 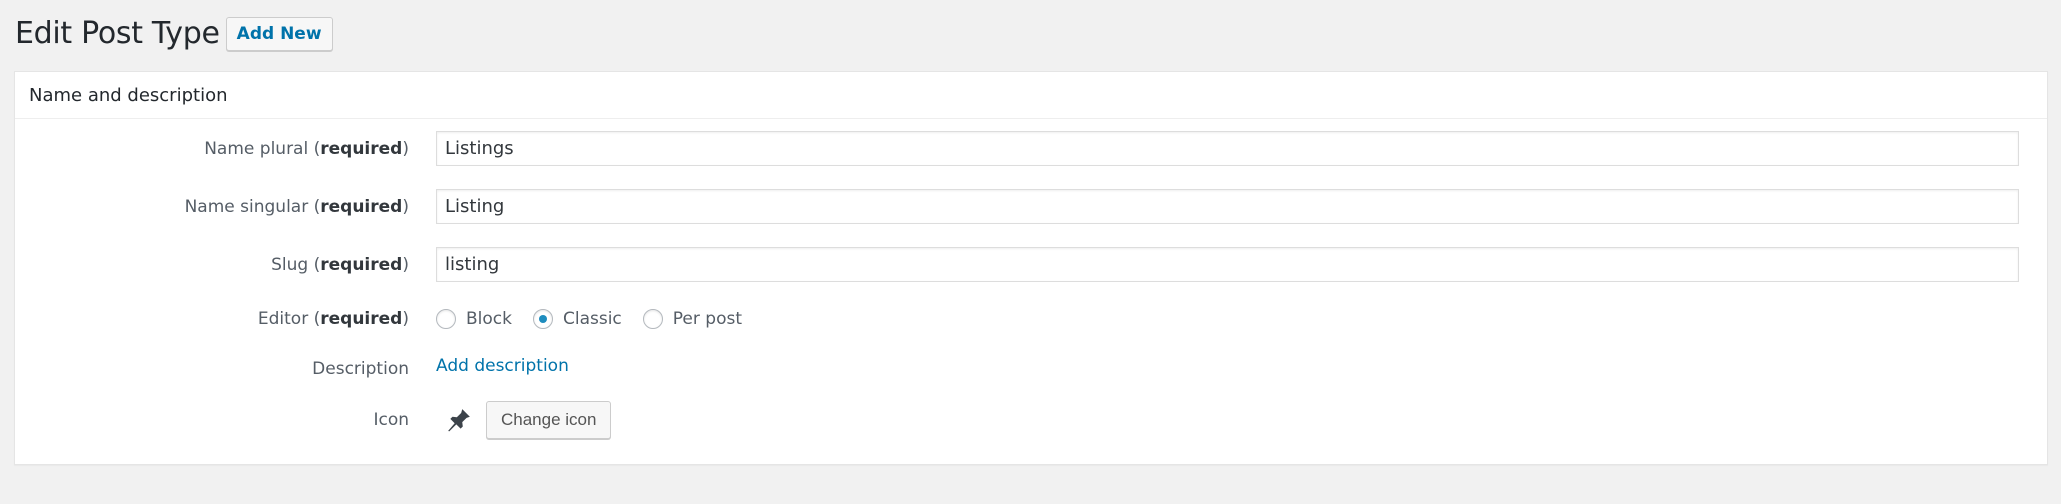 What do you see at coordinates (1031, 95) in the screenshot?
I see `panel-header: Name and description` at bounding box center [1031, 95].